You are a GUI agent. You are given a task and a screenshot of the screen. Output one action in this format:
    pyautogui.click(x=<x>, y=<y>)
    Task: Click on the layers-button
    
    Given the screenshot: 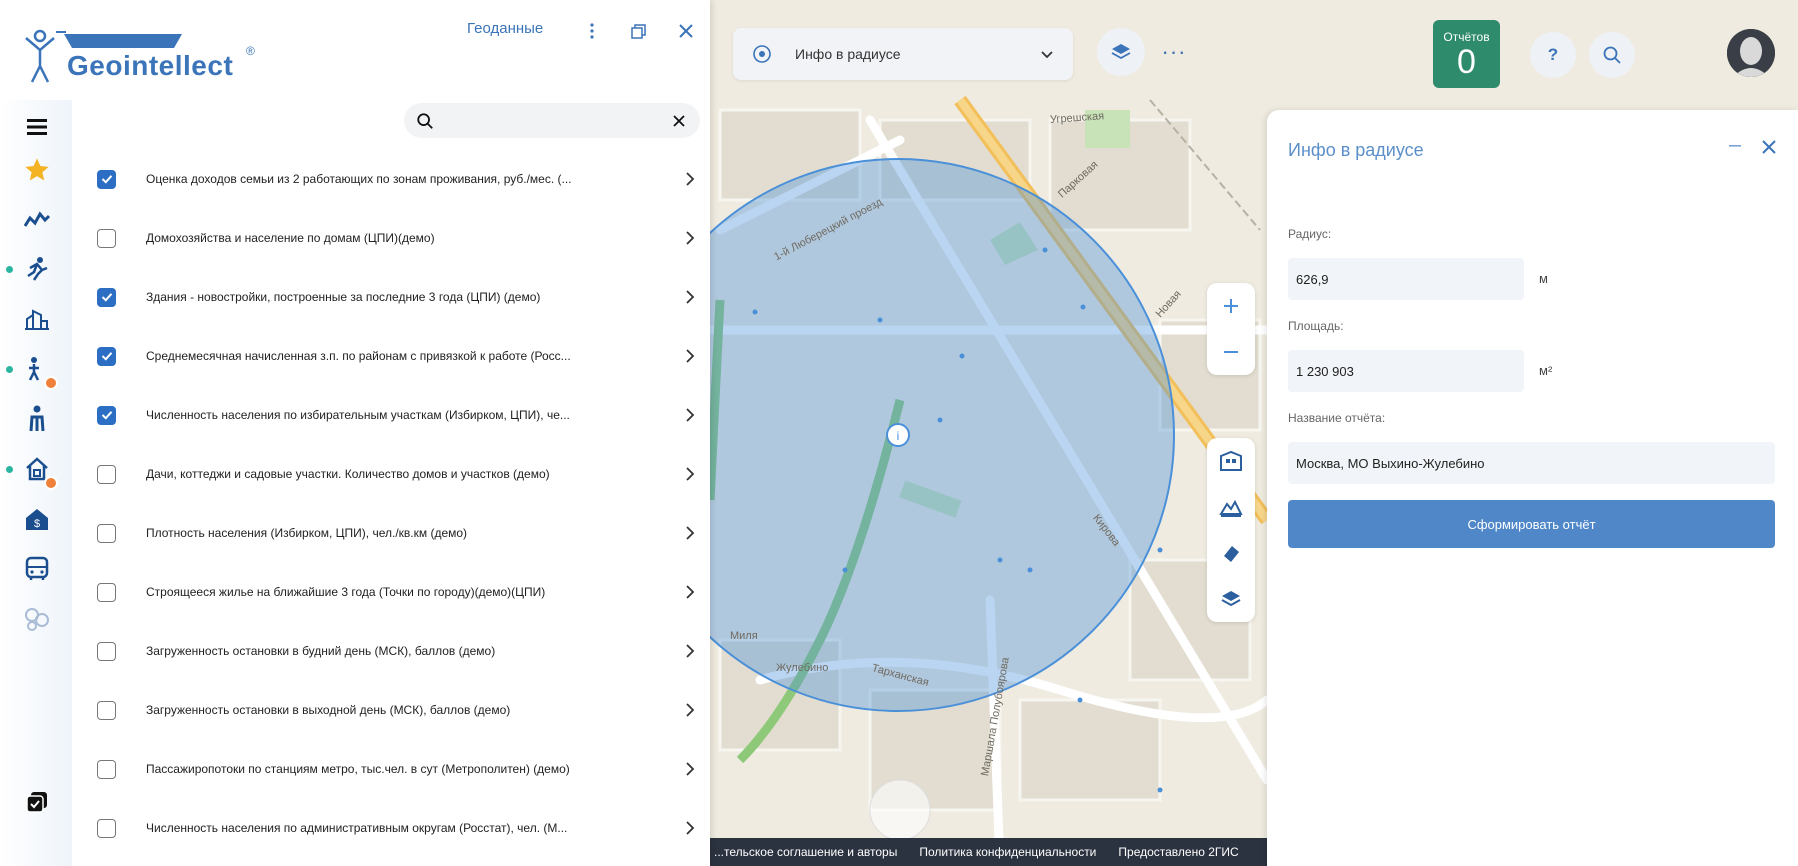 What is the action you would take?
    pyautogui.click(x=1121, y=52)
    